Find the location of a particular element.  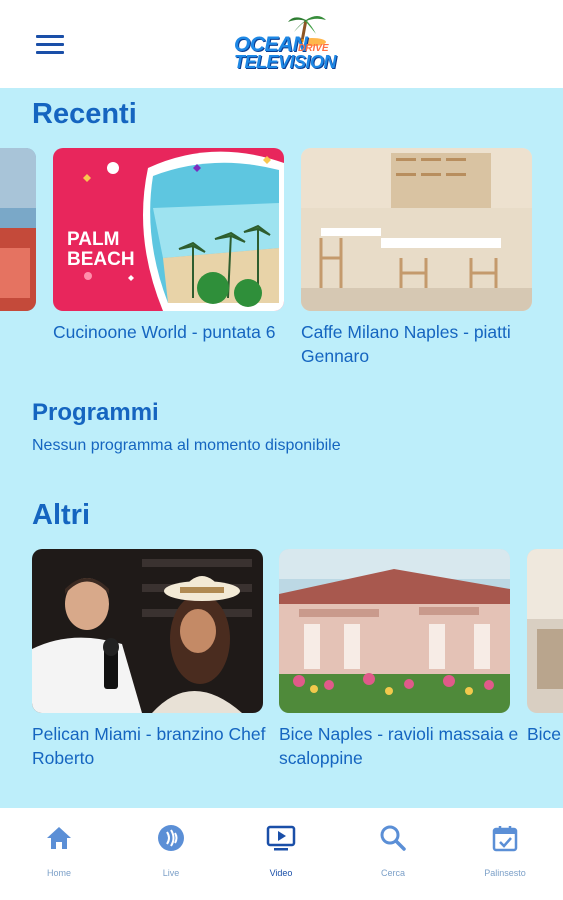

altri-thumb-bice-naples is located at coordinates (394, 631).